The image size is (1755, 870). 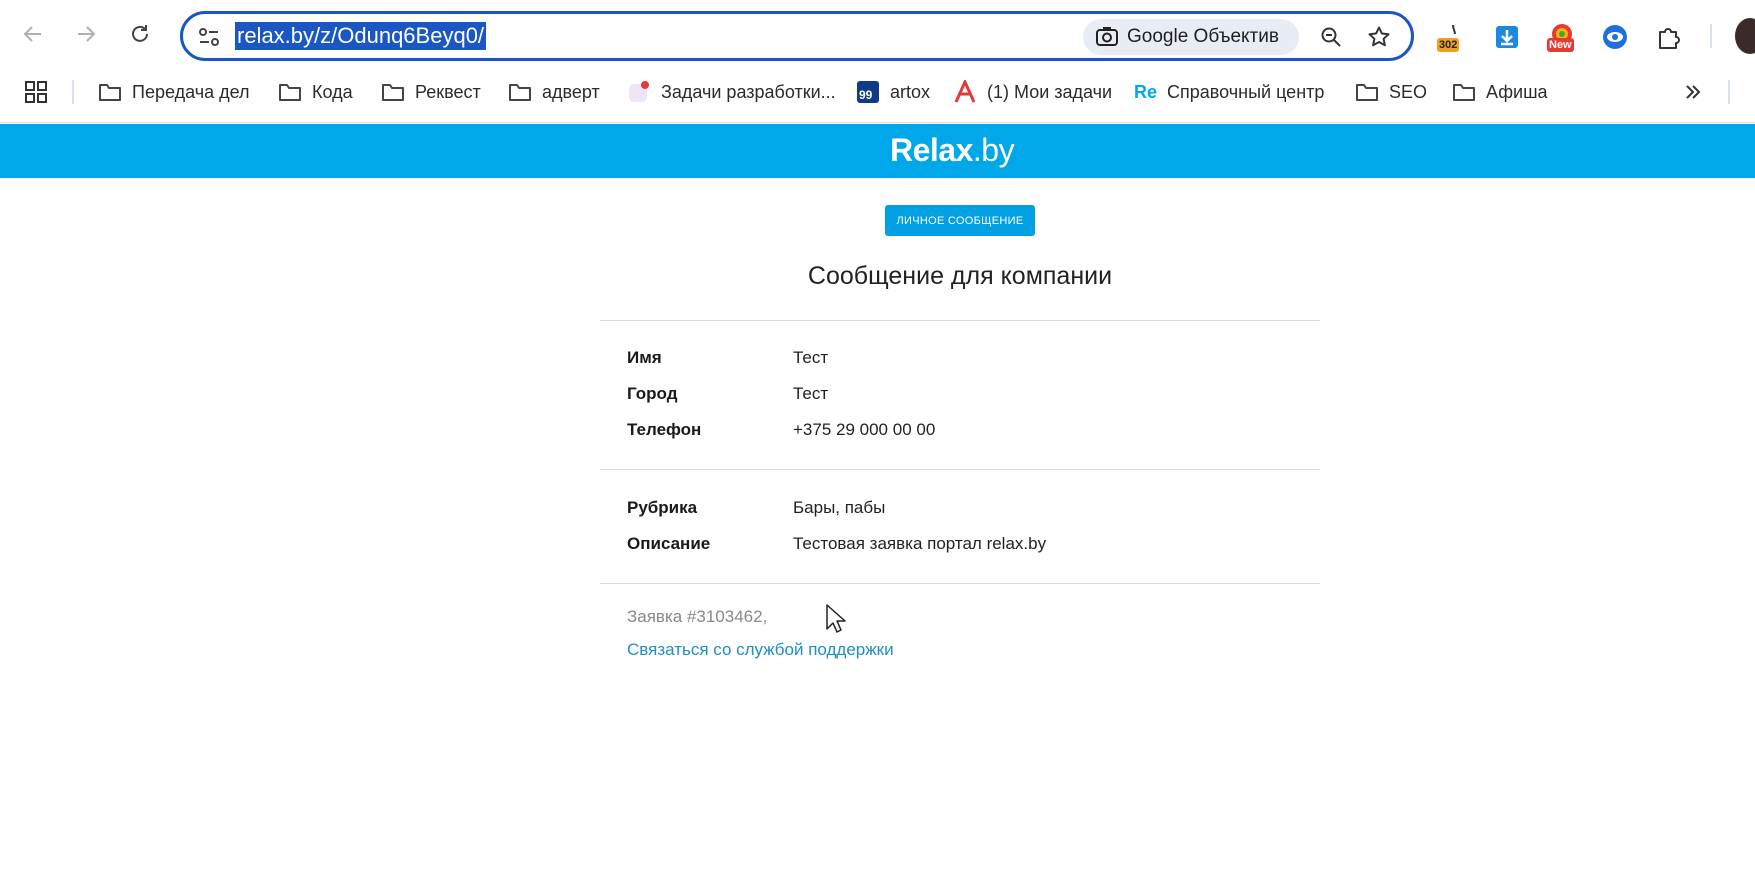 I want to click on url-text: relax.by/z/Odunq6Beyq0/, so click(x=361, y=36).